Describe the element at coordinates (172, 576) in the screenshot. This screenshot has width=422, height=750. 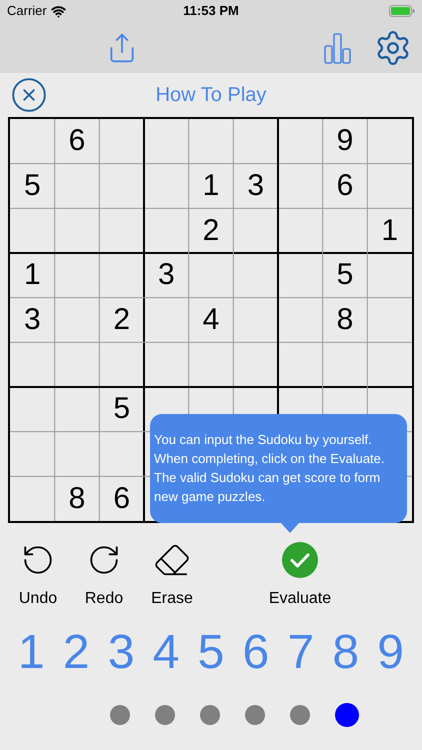
I see `erase-button: Erase` at that location.